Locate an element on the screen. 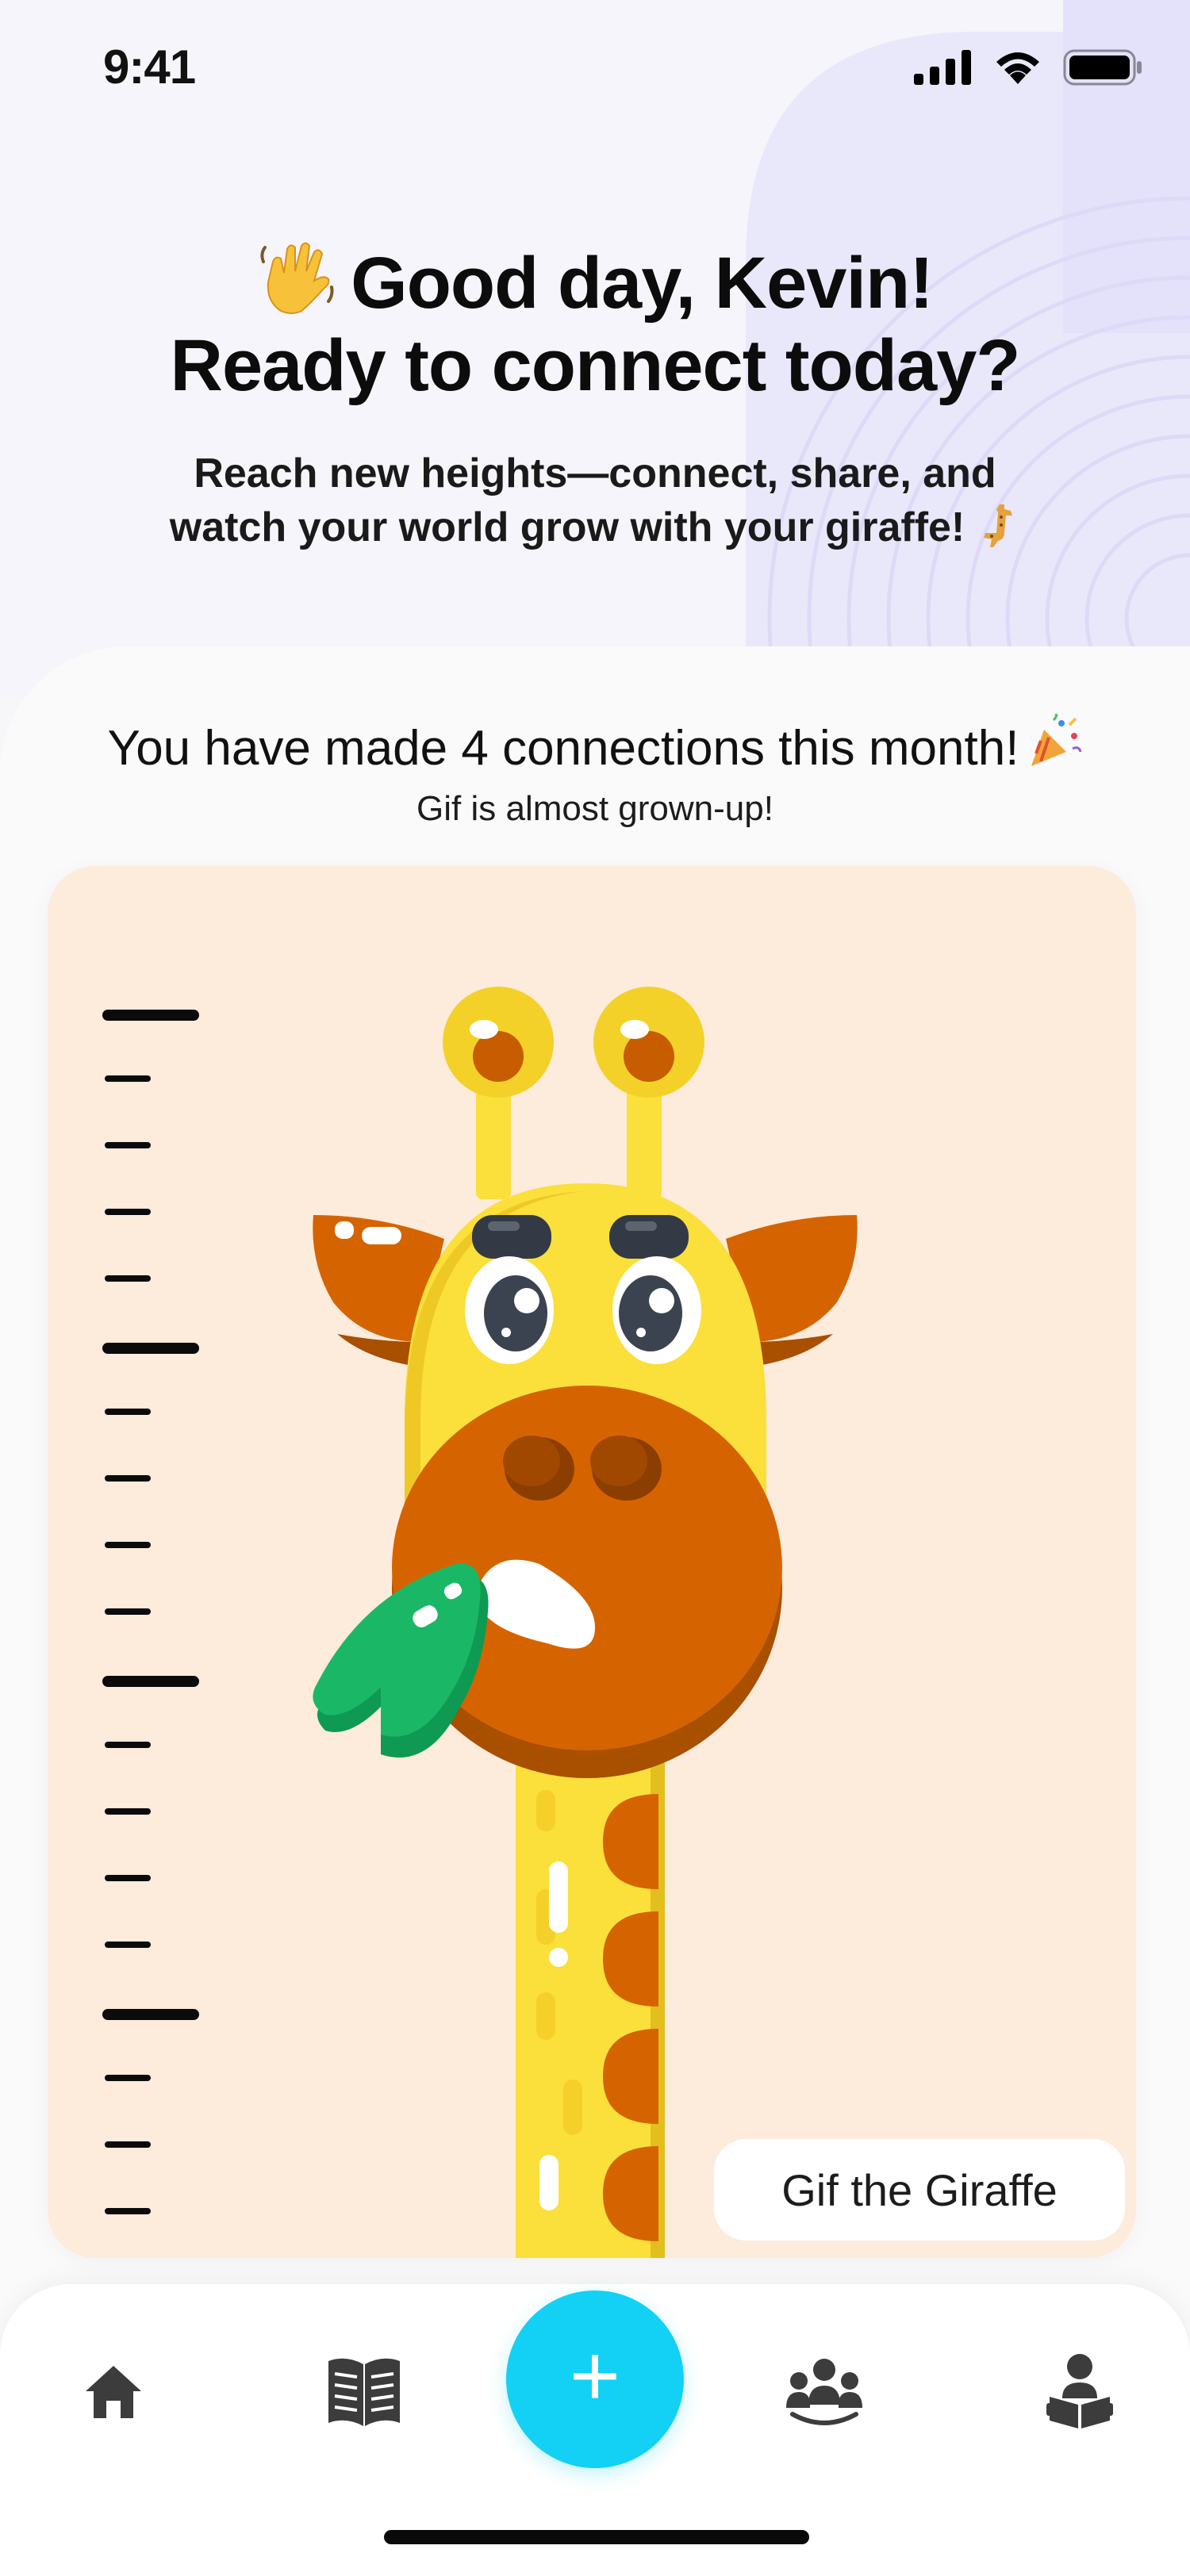 The height and width of the screenshot is (2576, 1190). status-icons is located at coordinates (1028, 68).